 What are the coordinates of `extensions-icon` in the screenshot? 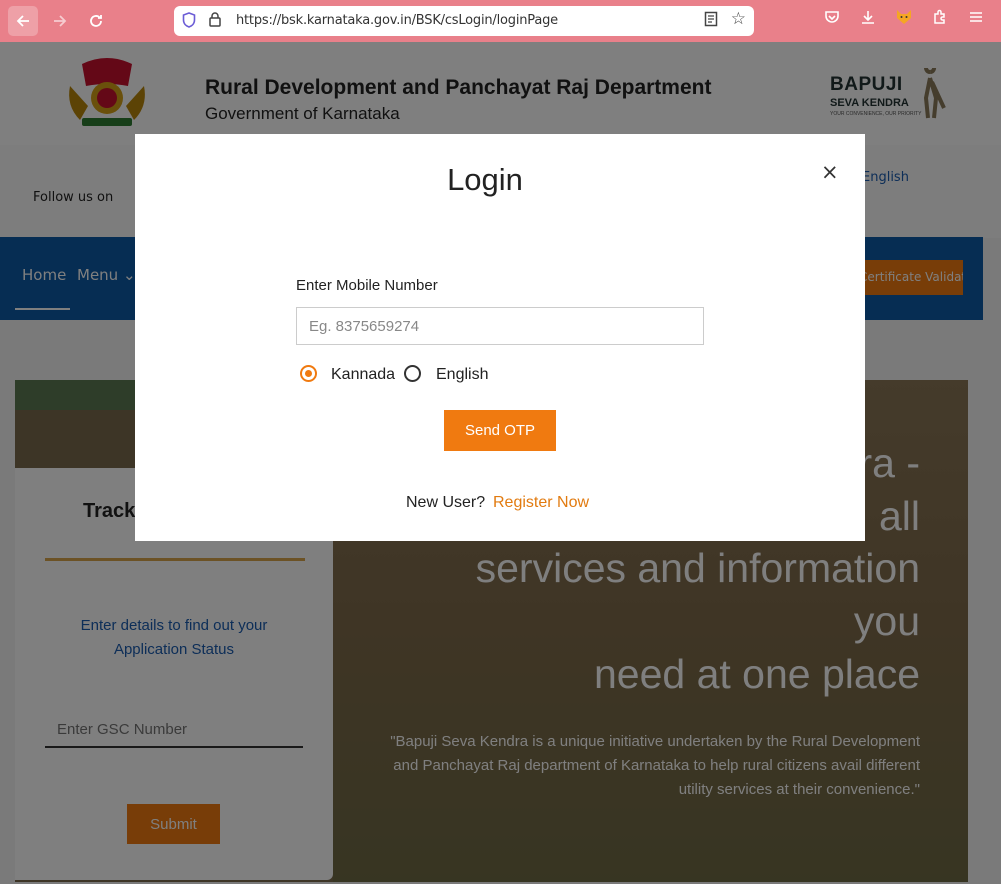 It's located at (940, 19).